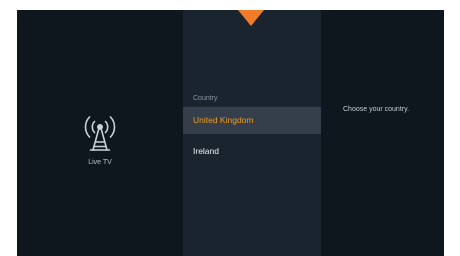  Describe the element at coordinates (251, 18) in the screenshot. I see `down-arrow-indicator-icon` at that location.